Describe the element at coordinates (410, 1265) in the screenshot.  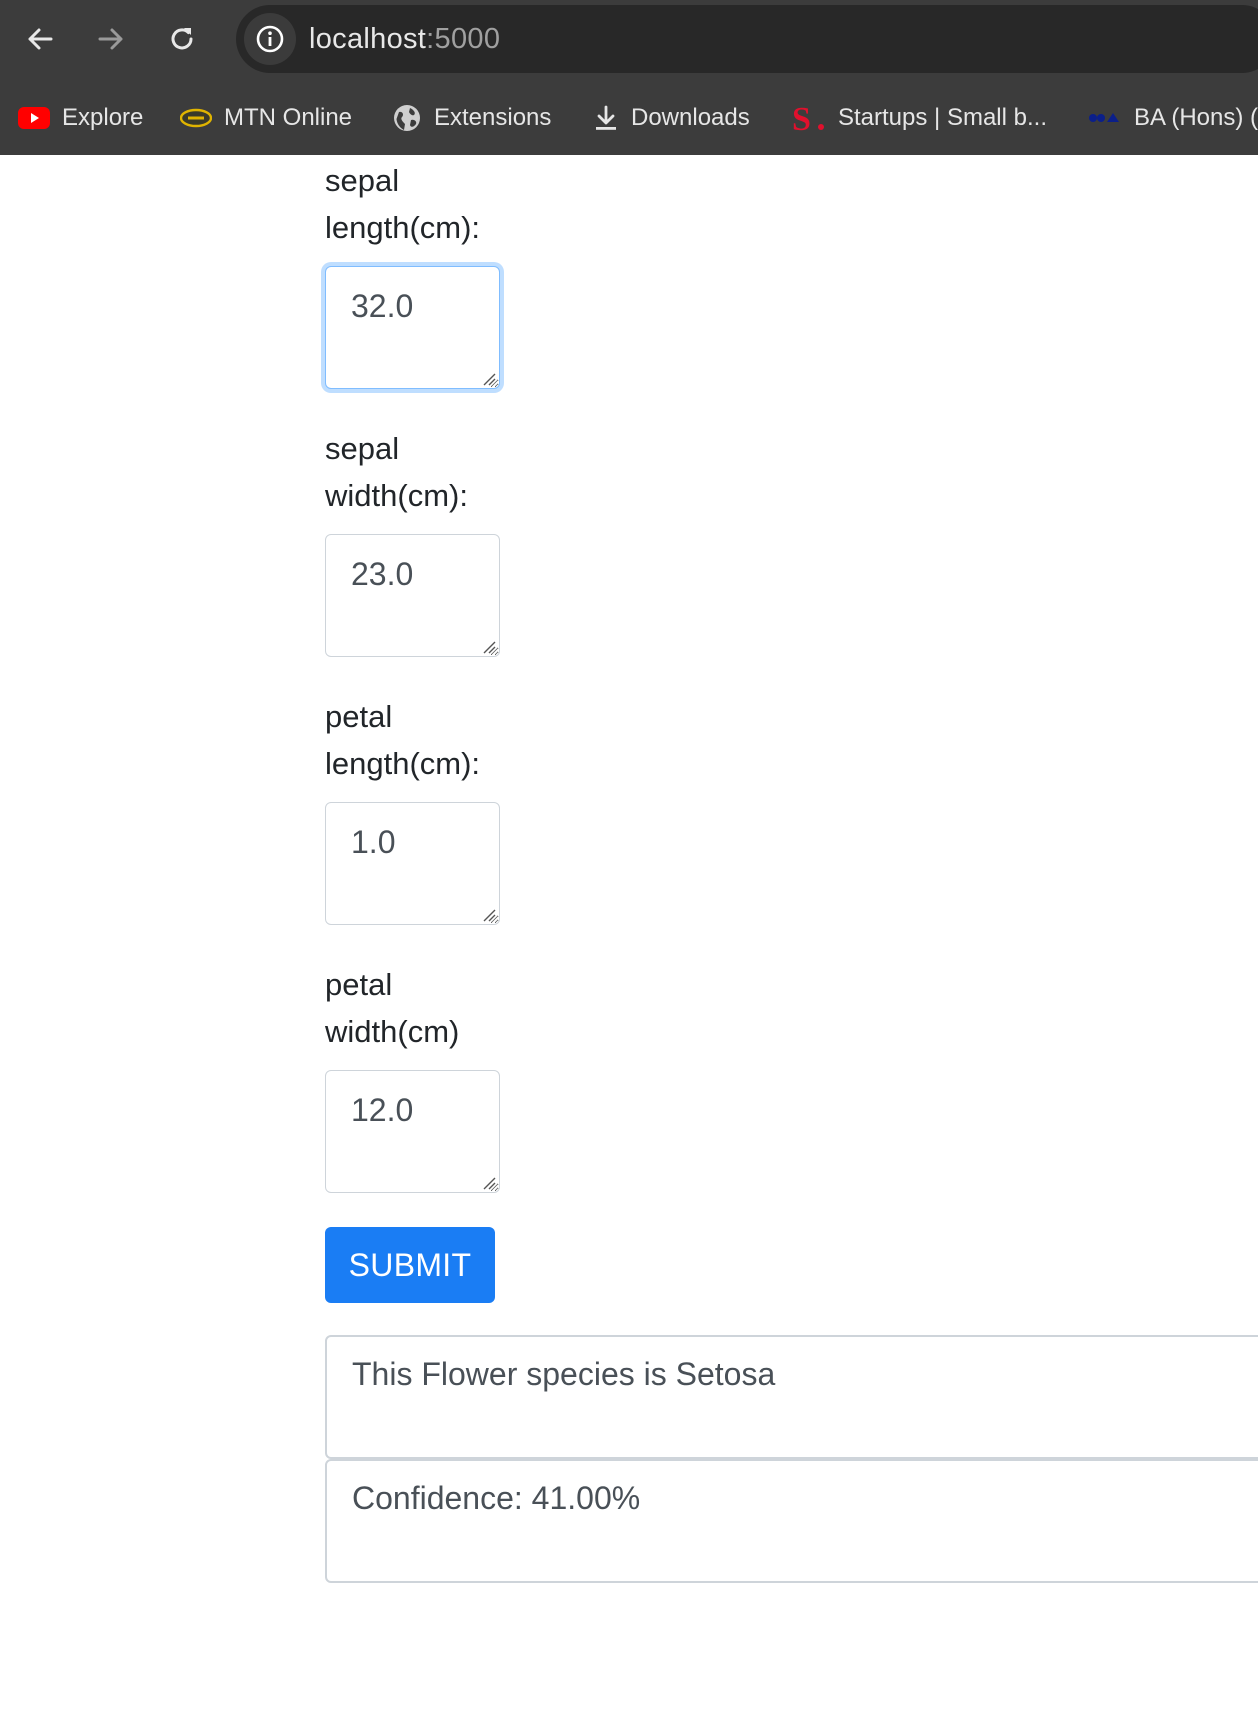
I see `submit-button: SUBMIT` at that location.